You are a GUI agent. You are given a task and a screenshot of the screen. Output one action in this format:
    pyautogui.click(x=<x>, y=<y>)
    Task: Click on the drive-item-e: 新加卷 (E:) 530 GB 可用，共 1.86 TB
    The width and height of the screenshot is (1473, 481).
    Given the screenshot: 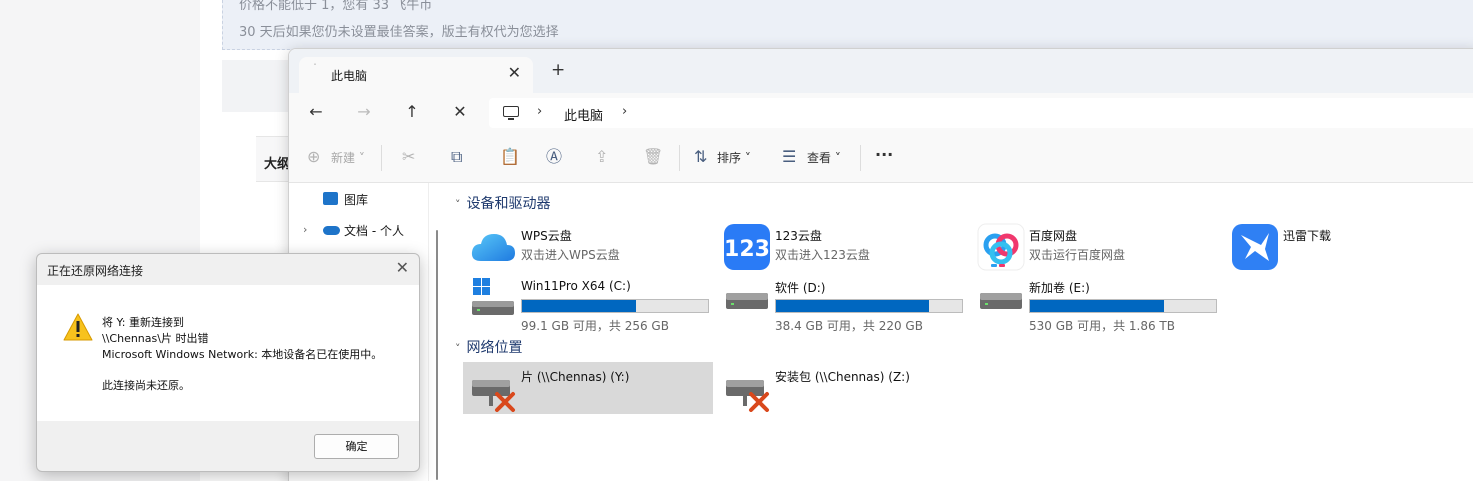 What is the action you would take?
    pyautogui.click(x=1096, y=303)
    